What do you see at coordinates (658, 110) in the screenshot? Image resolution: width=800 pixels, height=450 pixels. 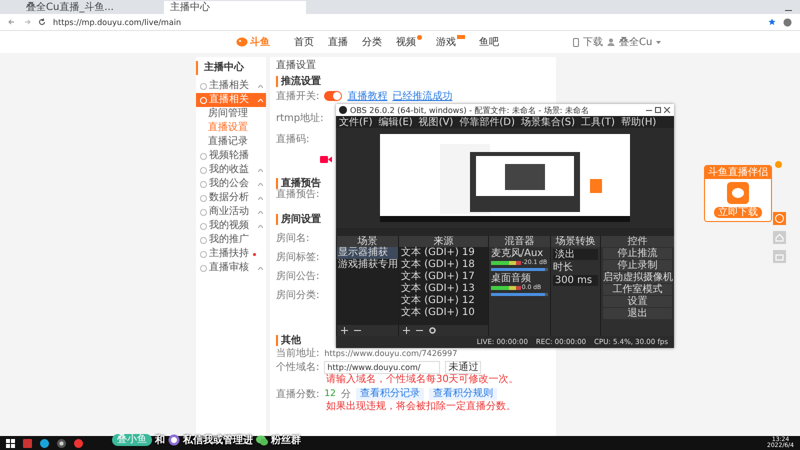 I see `maximize-icon` at bounding box center [658, 110].